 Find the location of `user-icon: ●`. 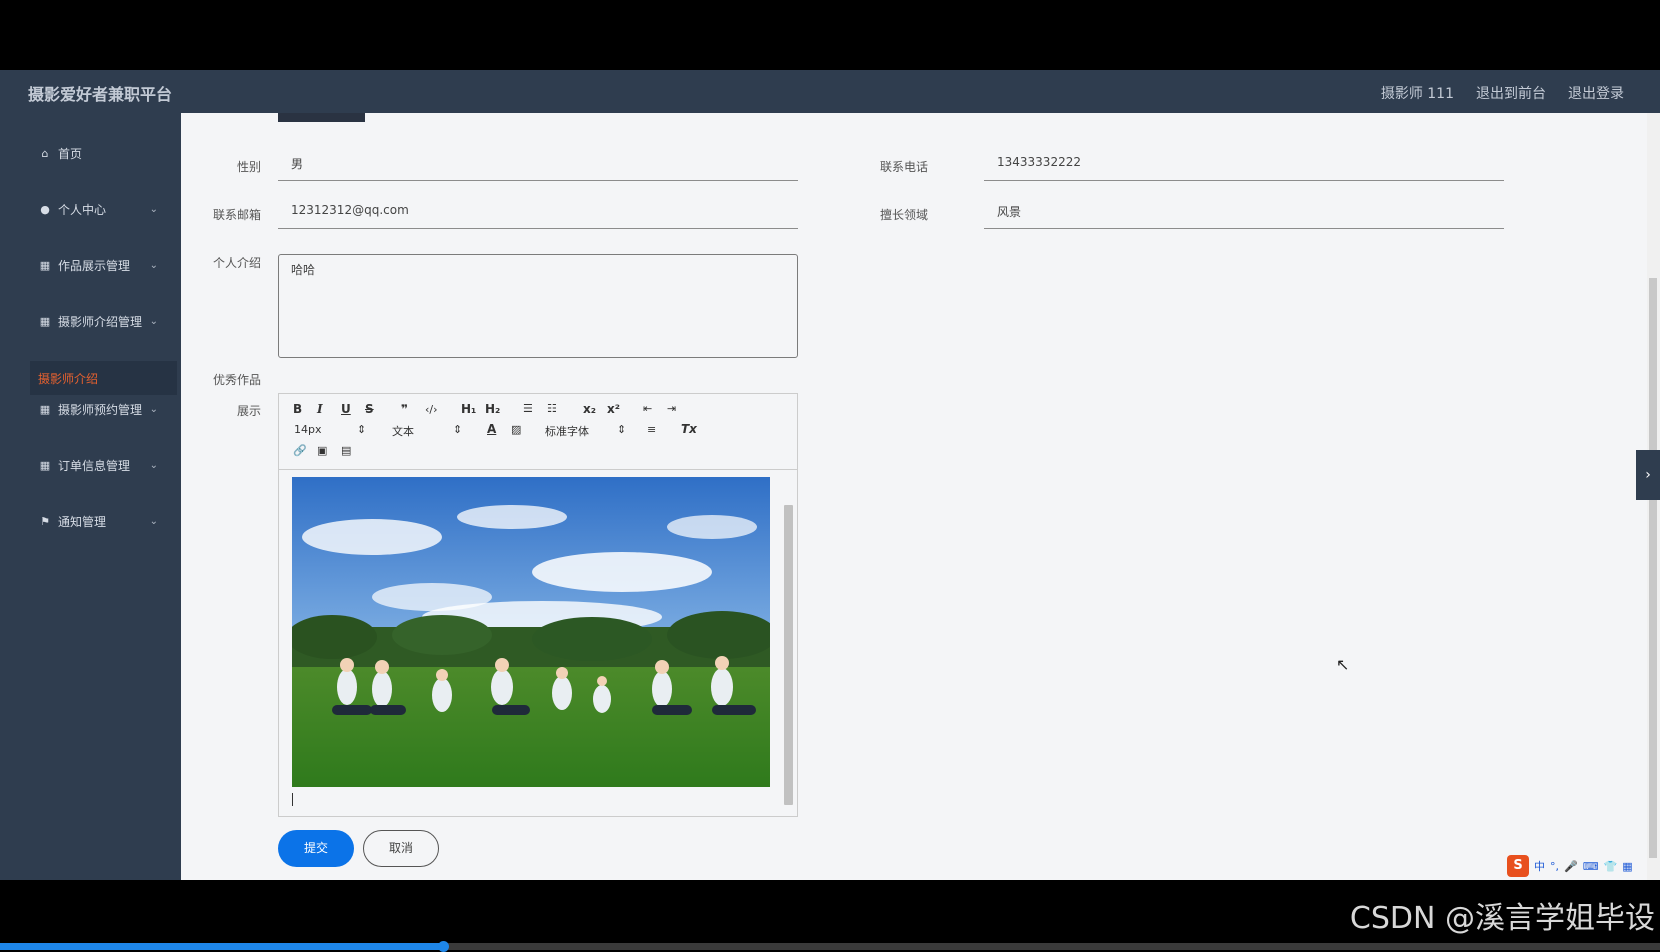

user-icon: ● is located at coordinates (45, 209).